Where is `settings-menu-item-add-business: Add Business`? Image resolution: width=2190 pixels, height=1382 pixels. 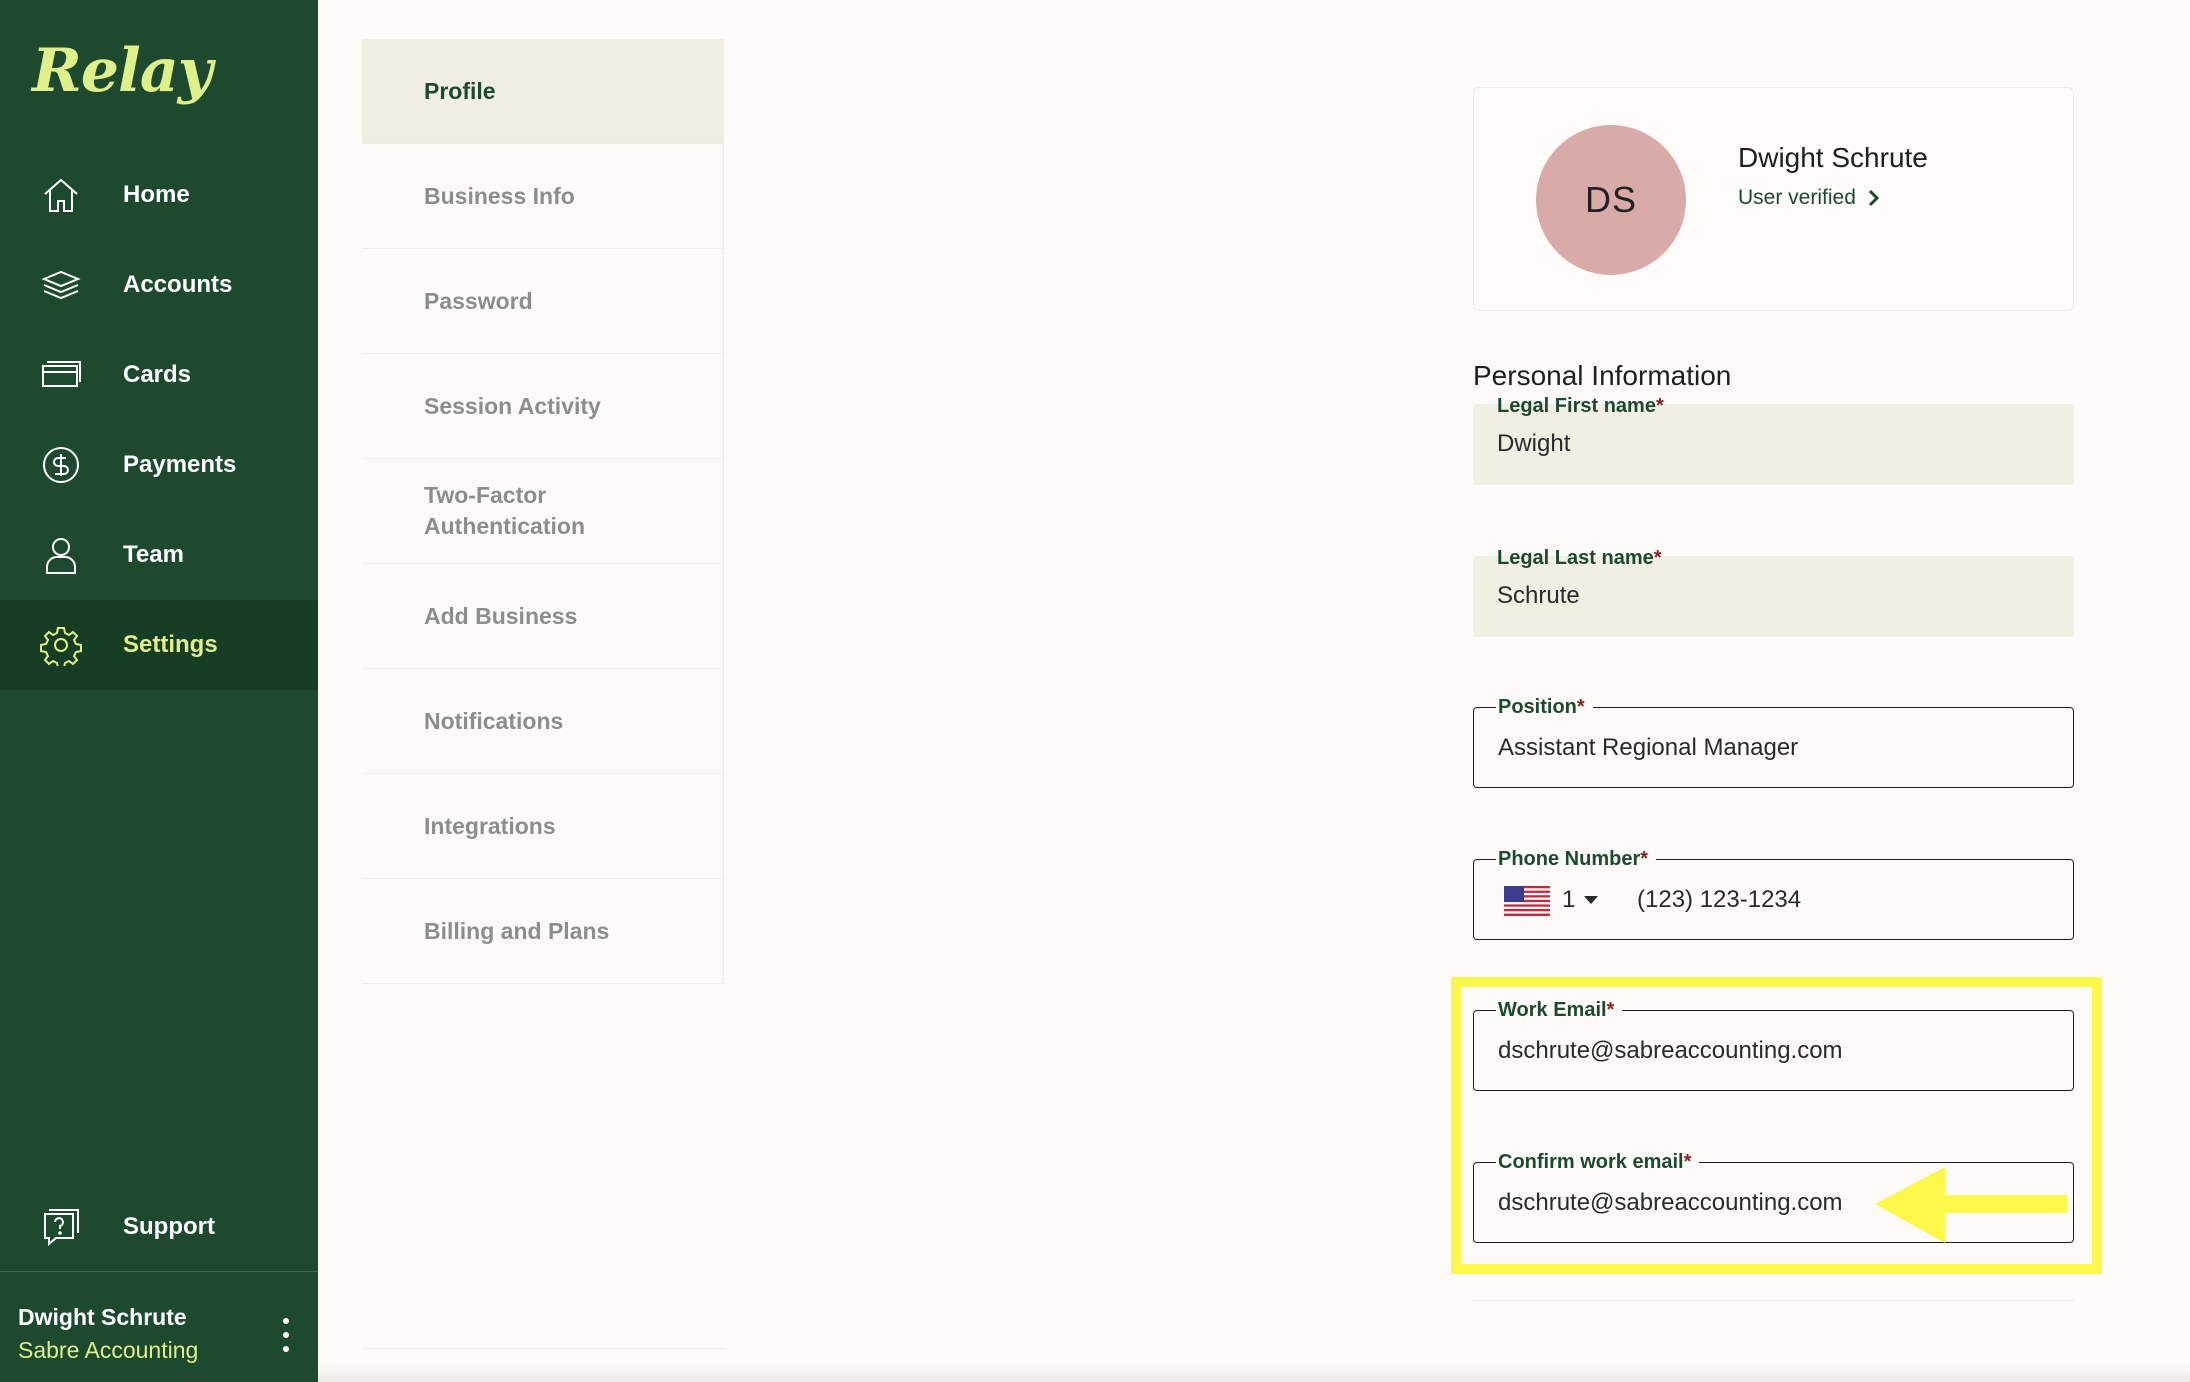 settings-menu-item-add-business: Add Business is located at coordinates (542, 616).